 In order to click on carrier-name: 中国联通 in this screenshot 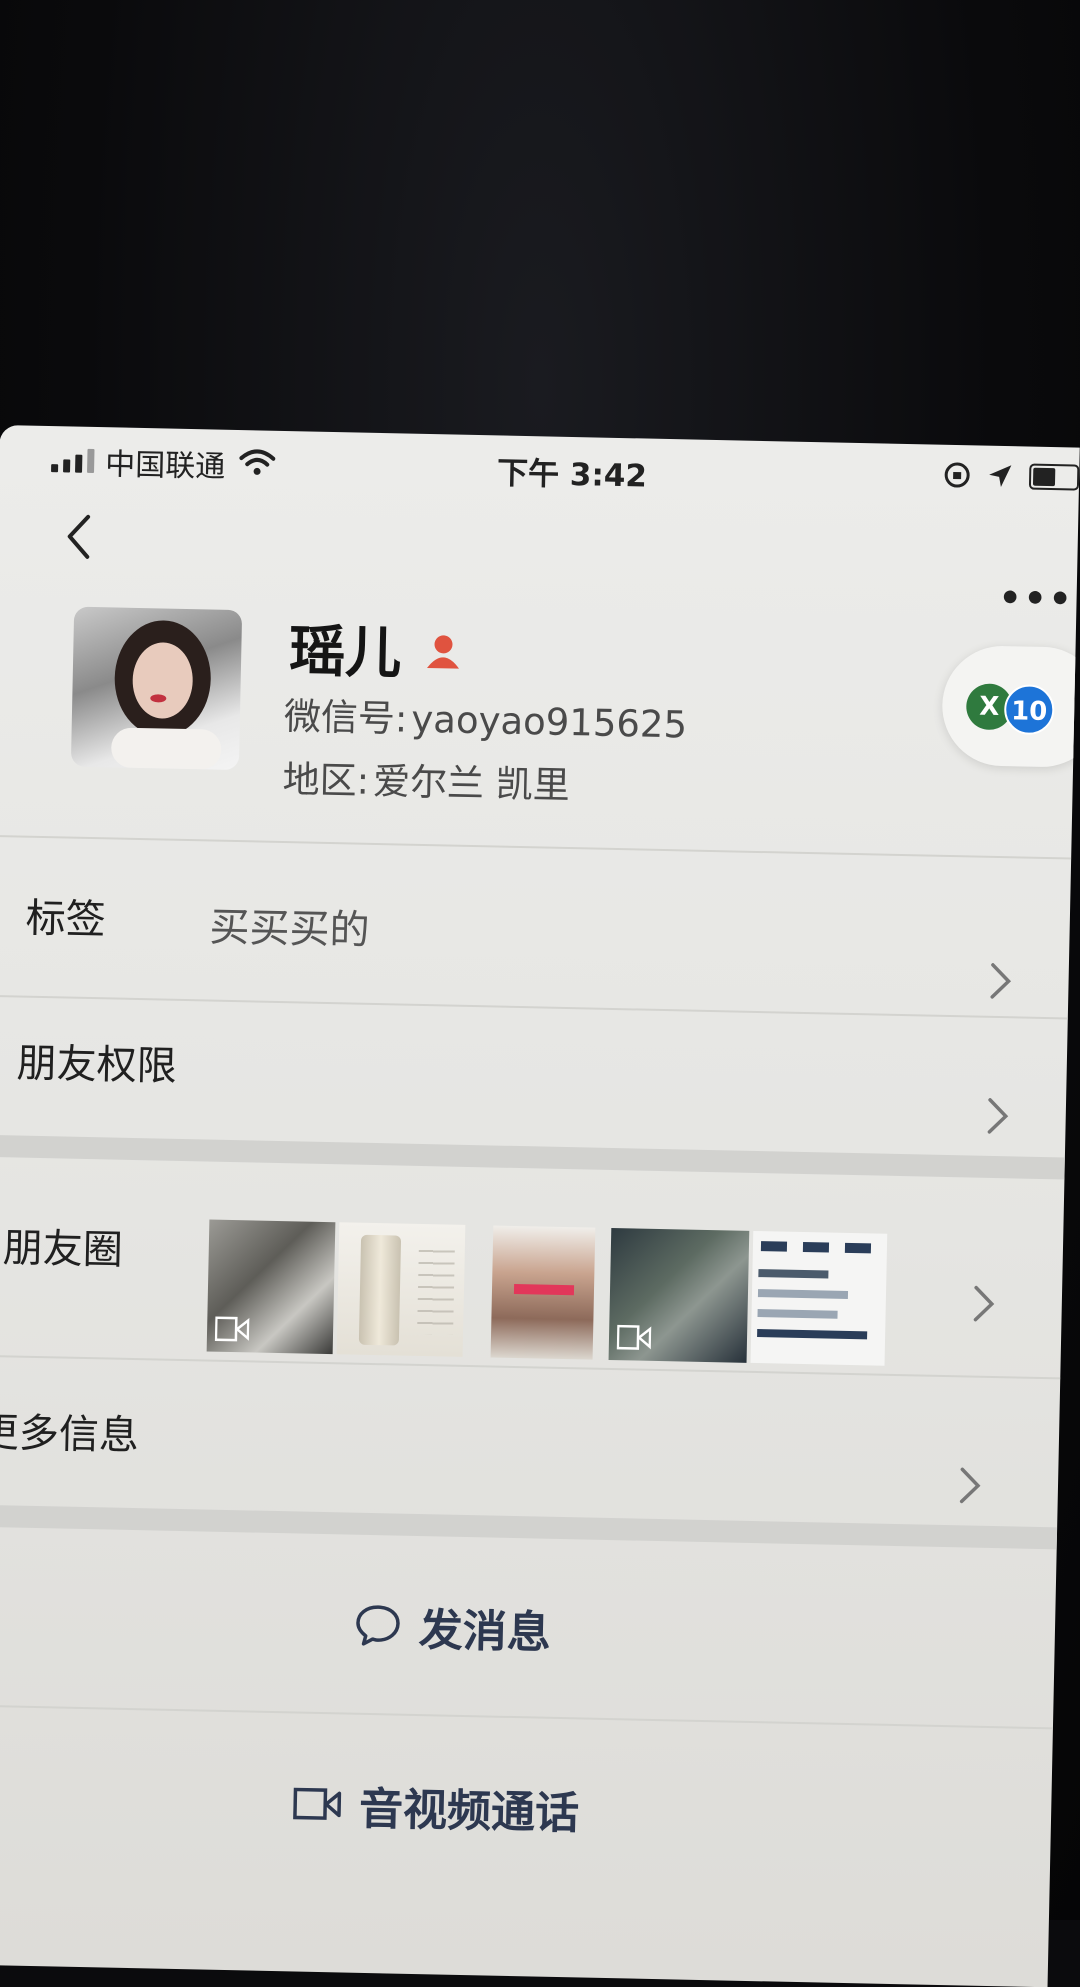, I will do `click(165, 466)`.